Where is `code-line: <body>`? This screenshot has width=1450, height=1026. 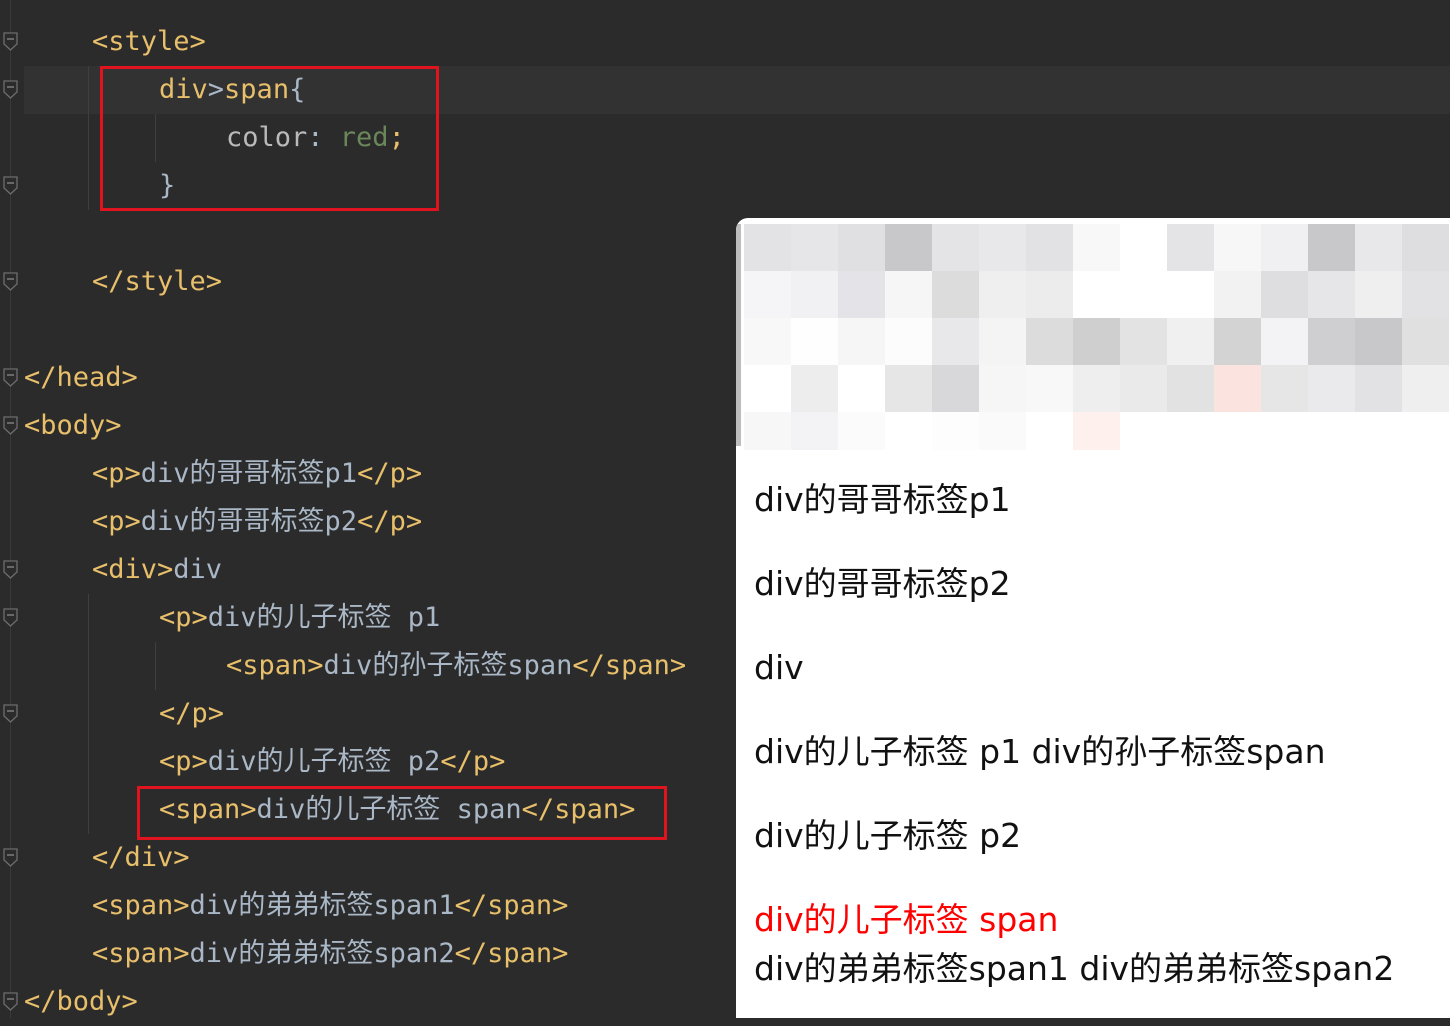 code-line: <body> is located at coordinates (73, 426).